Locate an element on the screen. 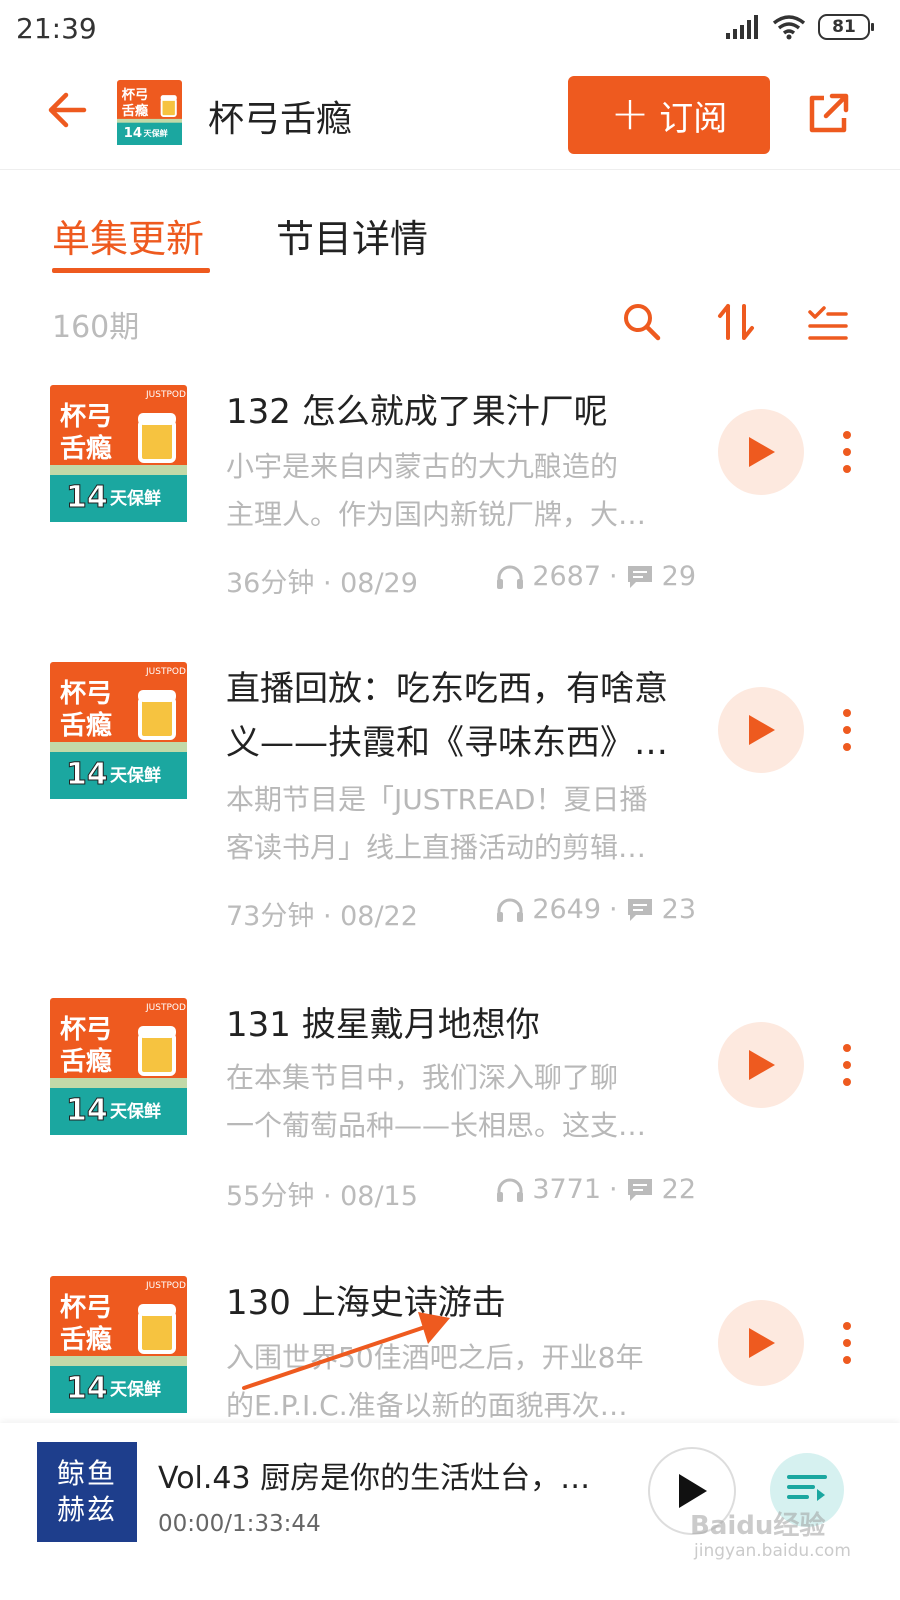 The width and height of the screenshot is (900, 1600). tab-active-indicator is located at coordinates (131, 270).